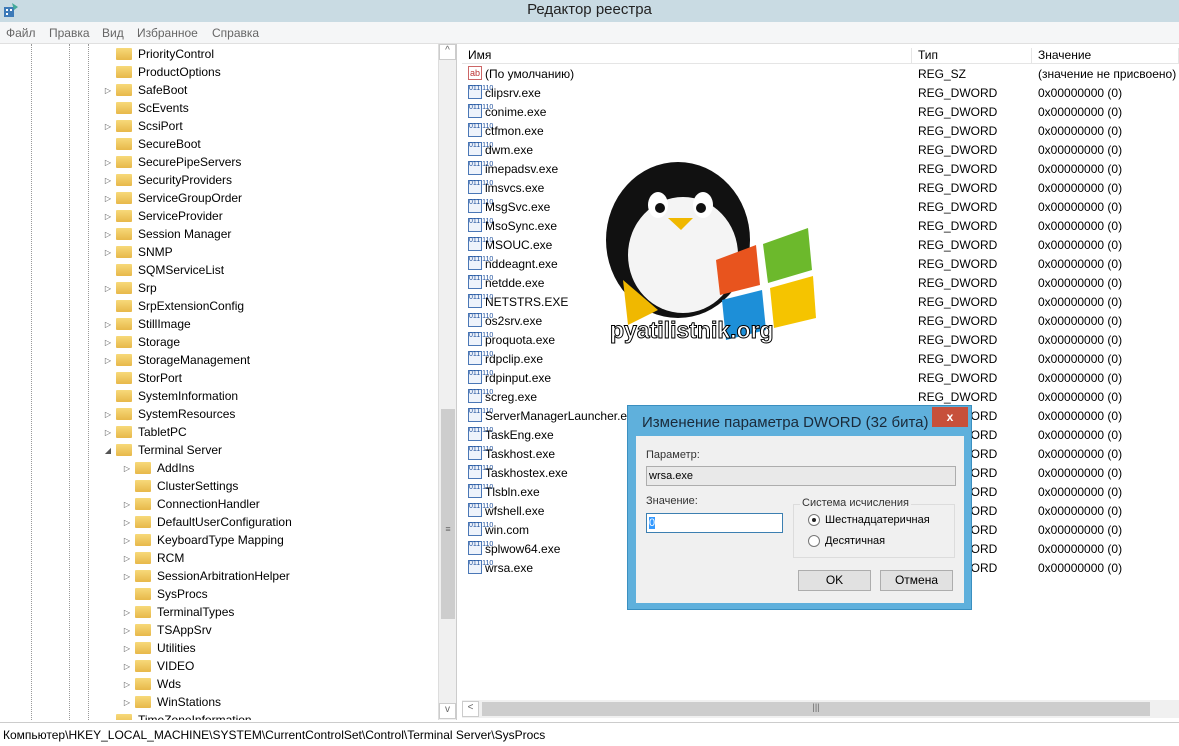 The height and width of the screenshot is (746, 1179). Describe the element at coordinates (820, 206) in the screenshot. I see `list-row: 011 110 MsgSvc.exe REG_DWORD 0x00000000 (0)` at that location.